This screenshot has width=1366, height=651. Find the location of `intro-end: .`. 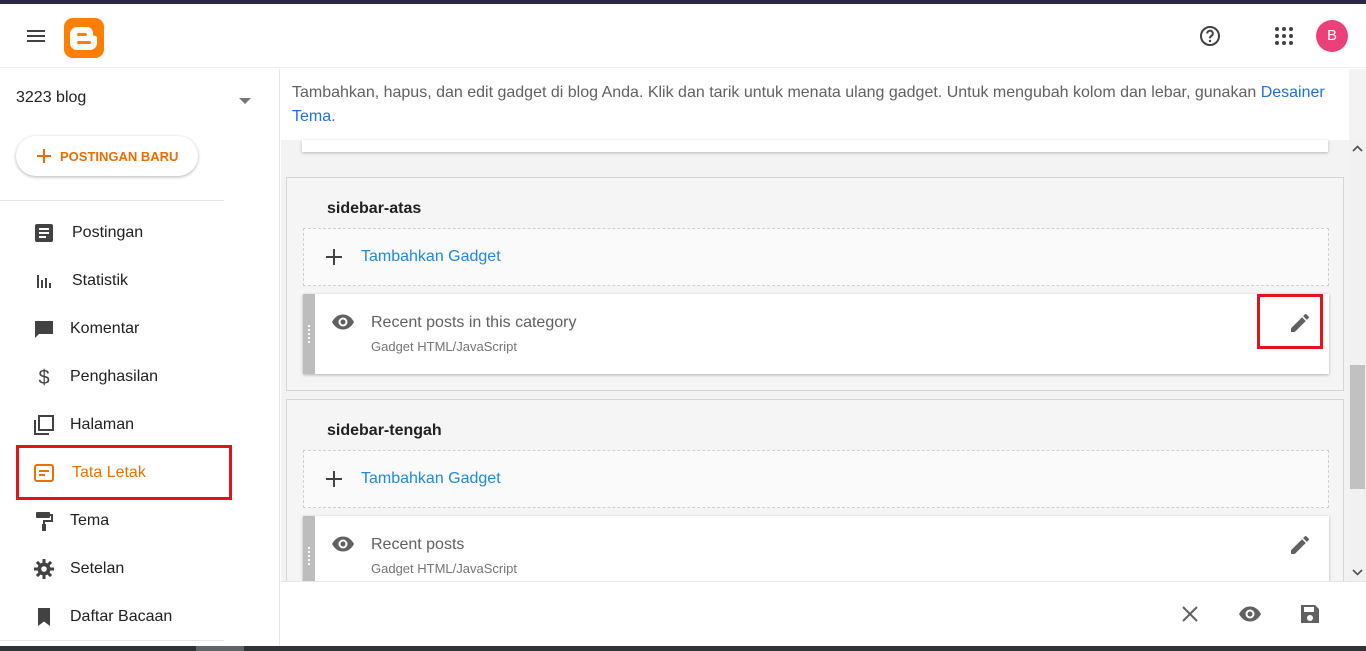

intro-end: . is located at coordinates (333, 116).